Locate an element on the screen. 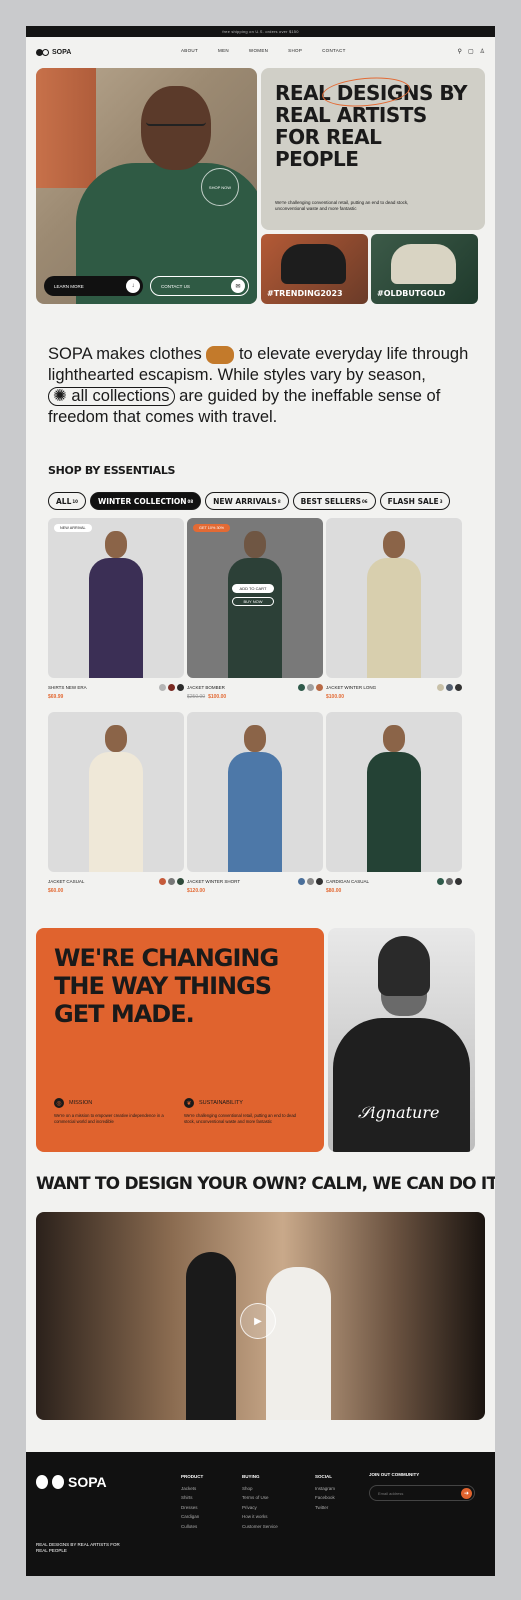  filter-flash-sale: FLASH SALE 3 is located at coordinates (415, 501).